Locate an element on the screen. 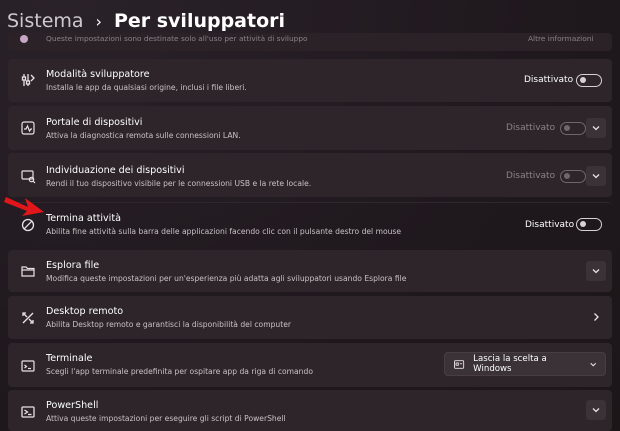  setting-title: Modalità sviluppatore is located at coordinates (98, 74).